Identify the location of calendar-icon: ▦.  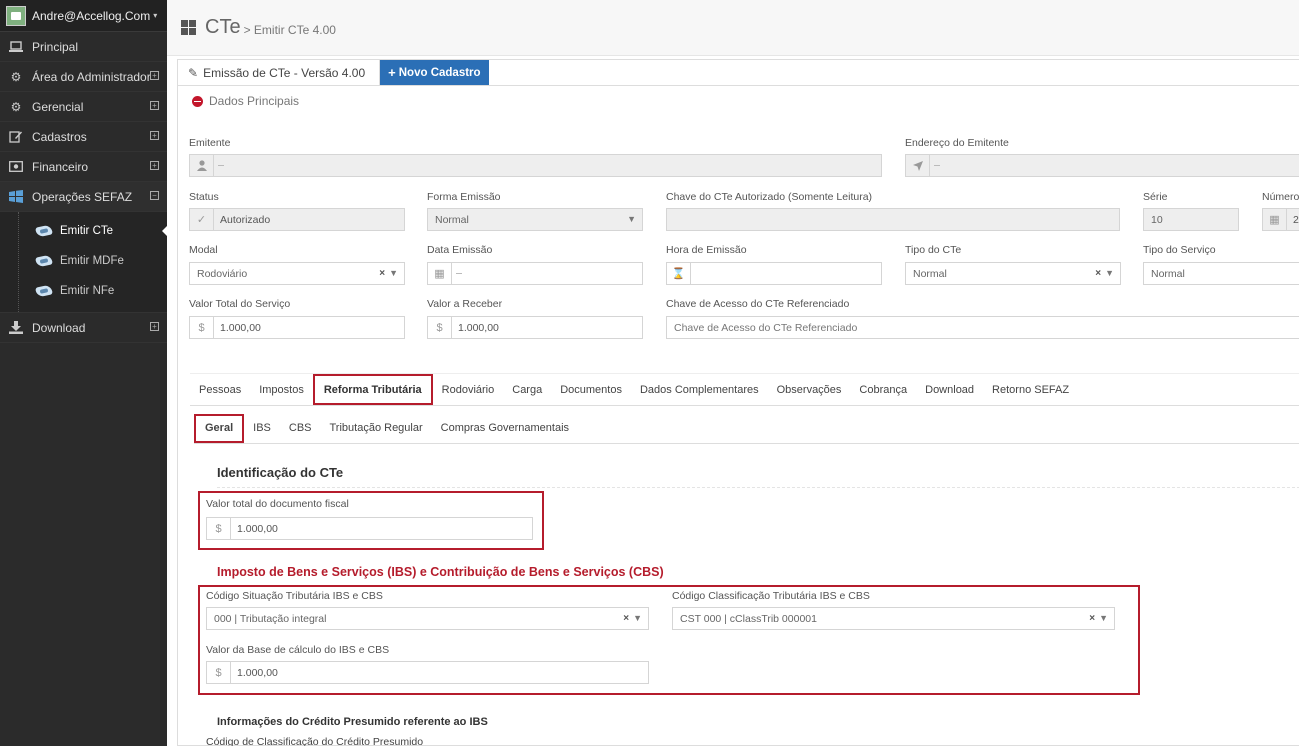
(440, 273).